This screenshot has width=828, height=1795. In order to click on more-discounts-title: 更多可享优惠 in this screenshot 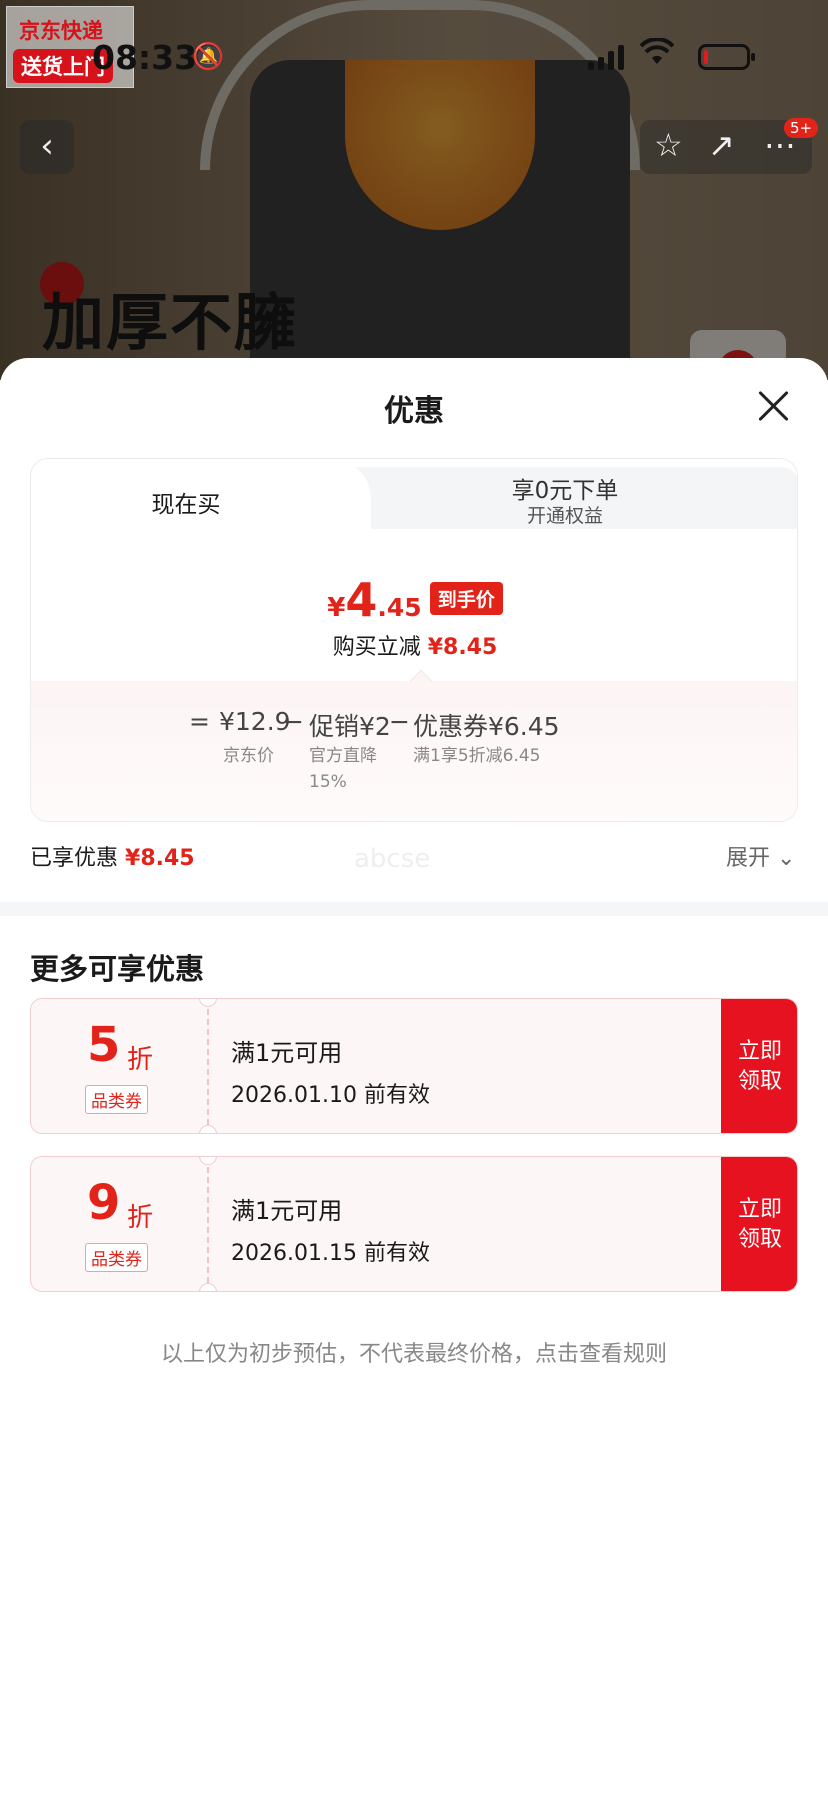, I will do `click(117, 969)`.